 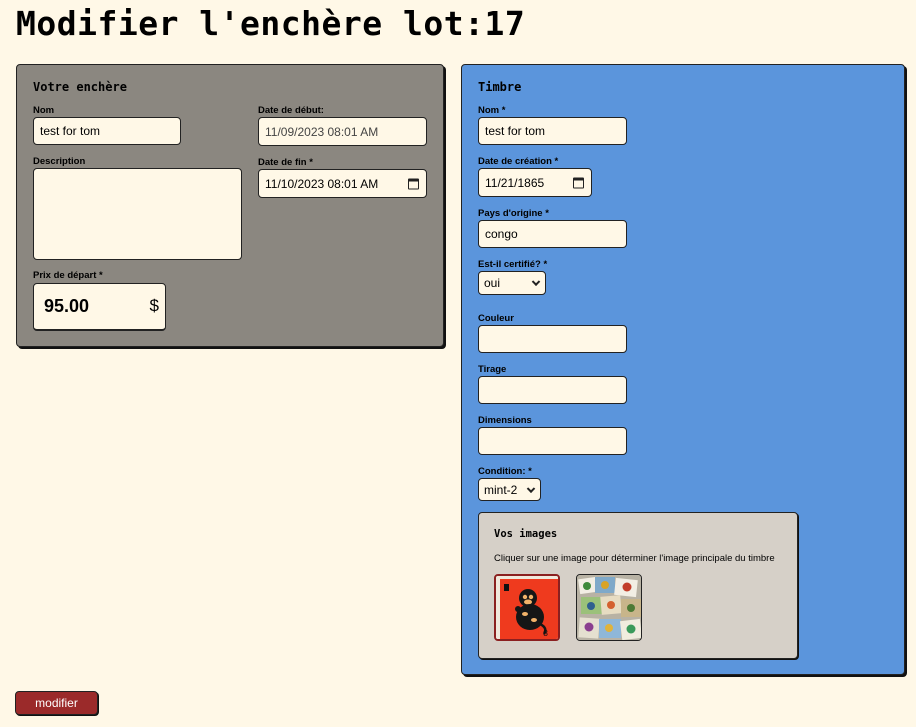 What do you see at coordinates (552, 234) in the screenshot?
I see `country-input: congo` at bounding box center [552, 234].